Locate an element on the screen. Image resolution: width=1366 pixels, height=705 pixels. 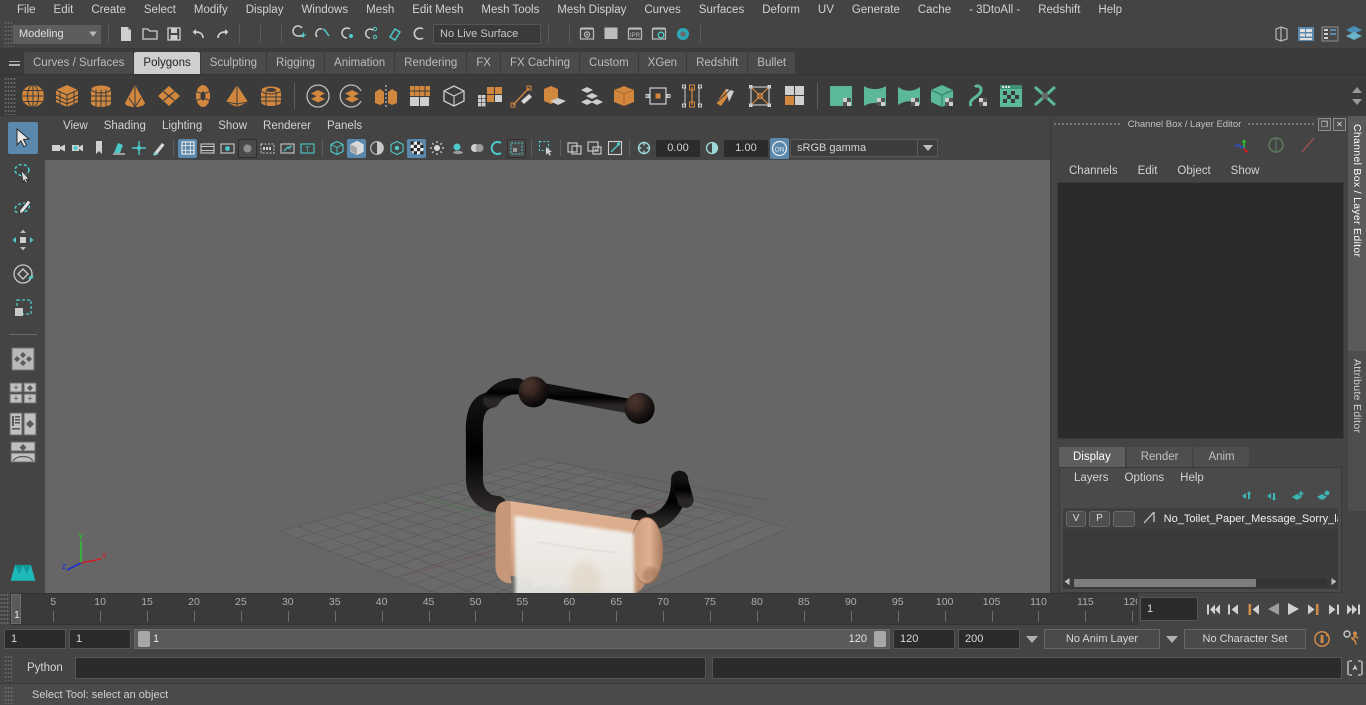
status-line-grip is located at coordinates (8, 34).